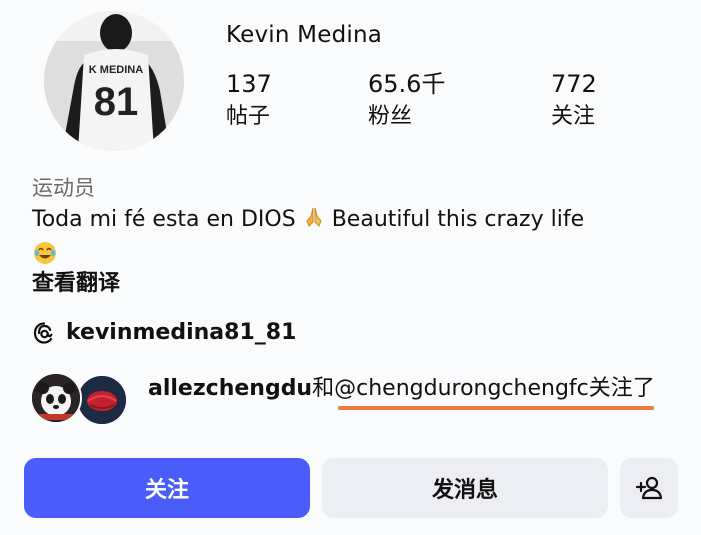 This screenshot has height=535, width=701. I want to click on profile-name: Kevin Medina, so click(304, 35).